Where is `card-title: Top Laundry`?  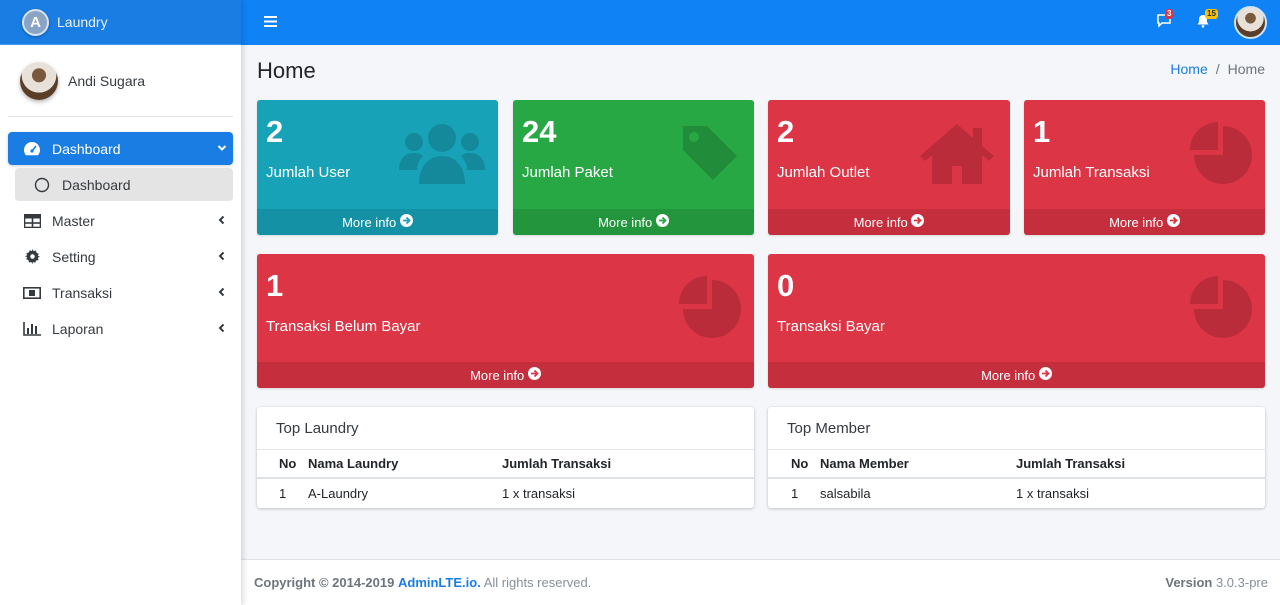
card-title: Top Laundry is located at coordinates (505, 428).